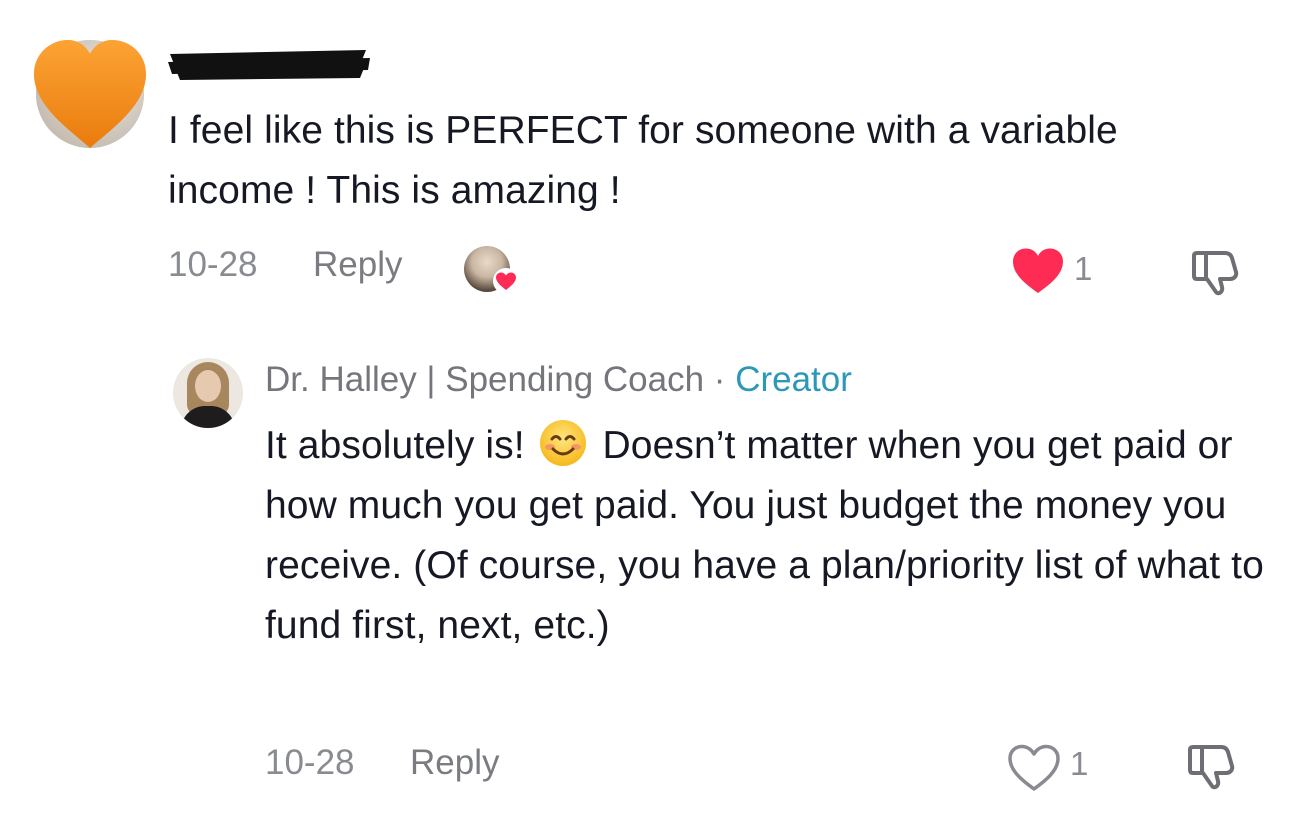 The image size is (1289, 821). I want to click on reply-date: 10-28, so click(310, 762).